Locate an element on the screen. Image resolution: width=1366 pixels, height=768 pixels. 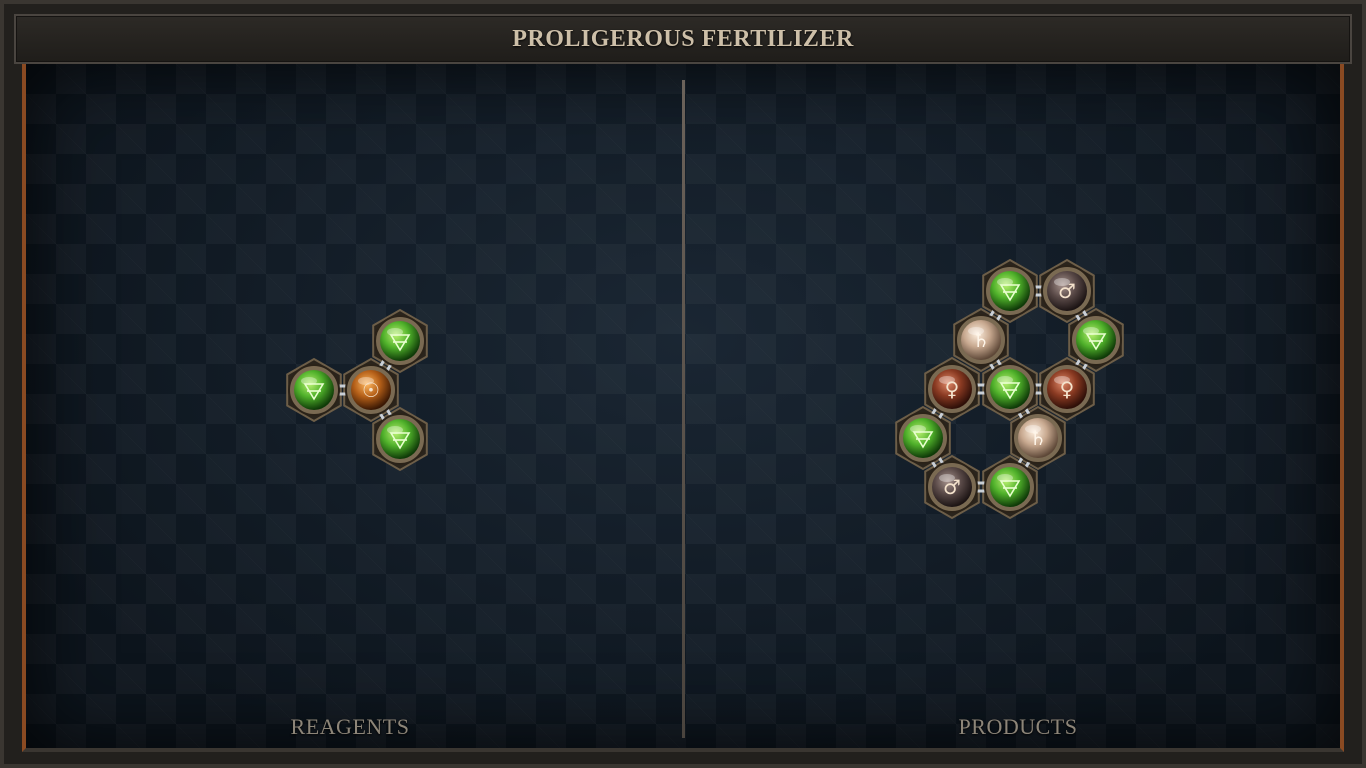
product-molecule: ♂ ♄ ♀ ♀ ♄ ♂ is located at coordinates (1009, 389).